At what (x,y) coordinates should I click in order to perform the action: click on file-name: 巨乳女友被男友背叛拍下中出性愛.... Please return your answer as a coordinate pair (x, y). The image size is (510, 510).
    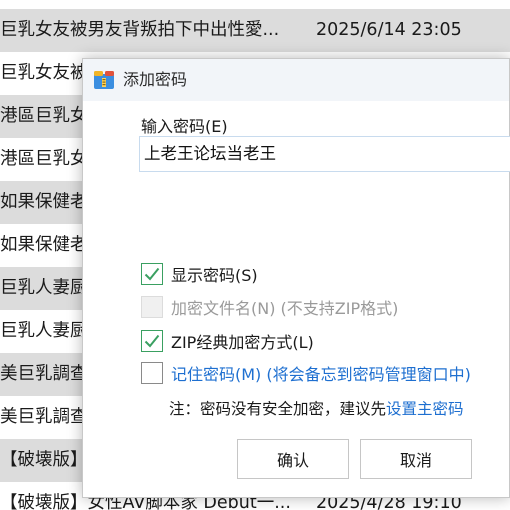
    Looking at the image, I should click on (140, 30).